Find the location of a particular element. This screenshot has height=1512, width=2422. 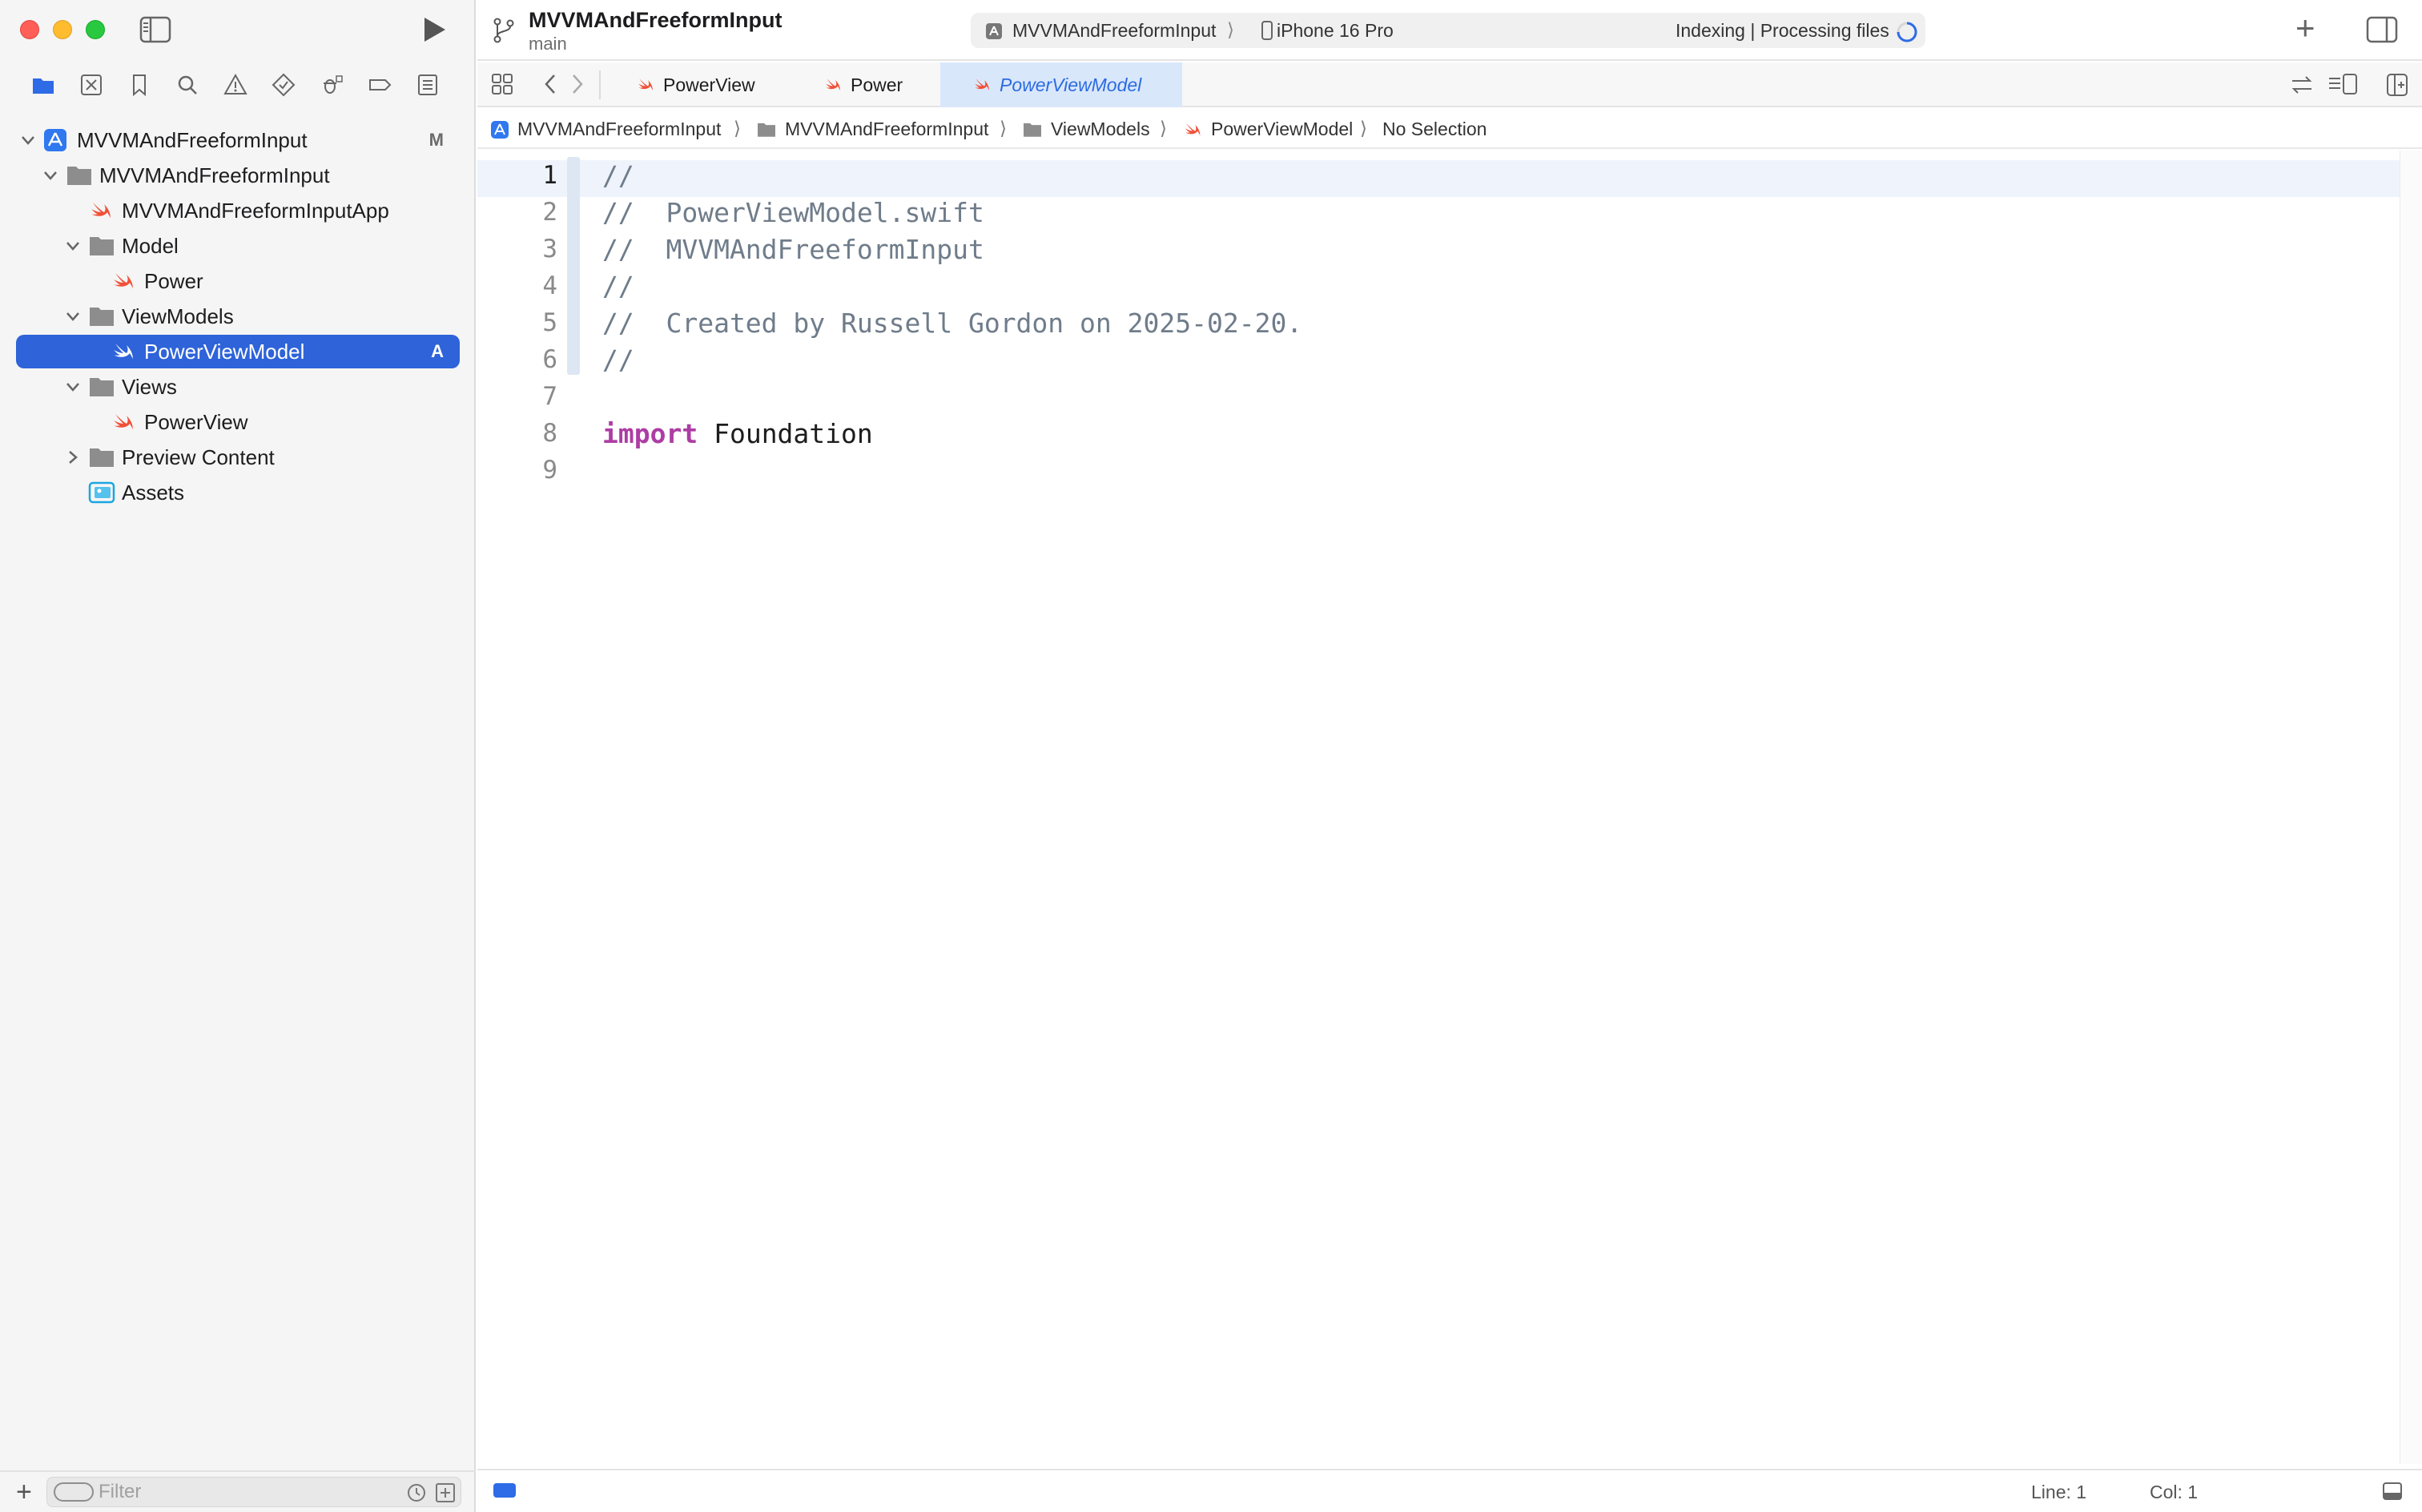

tree-item-group: Views is located at coordinates (238, 387).